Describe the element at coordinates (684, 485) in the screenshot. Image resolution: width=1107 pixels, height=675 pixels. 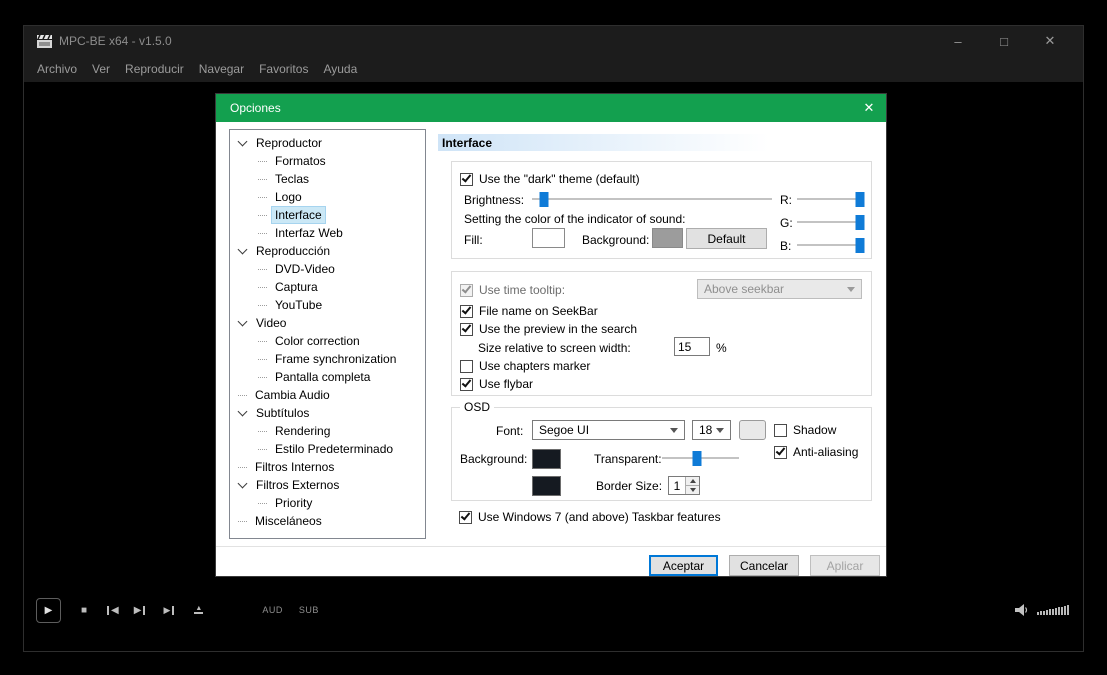
I see `border-size-spinner: 1` at that location.